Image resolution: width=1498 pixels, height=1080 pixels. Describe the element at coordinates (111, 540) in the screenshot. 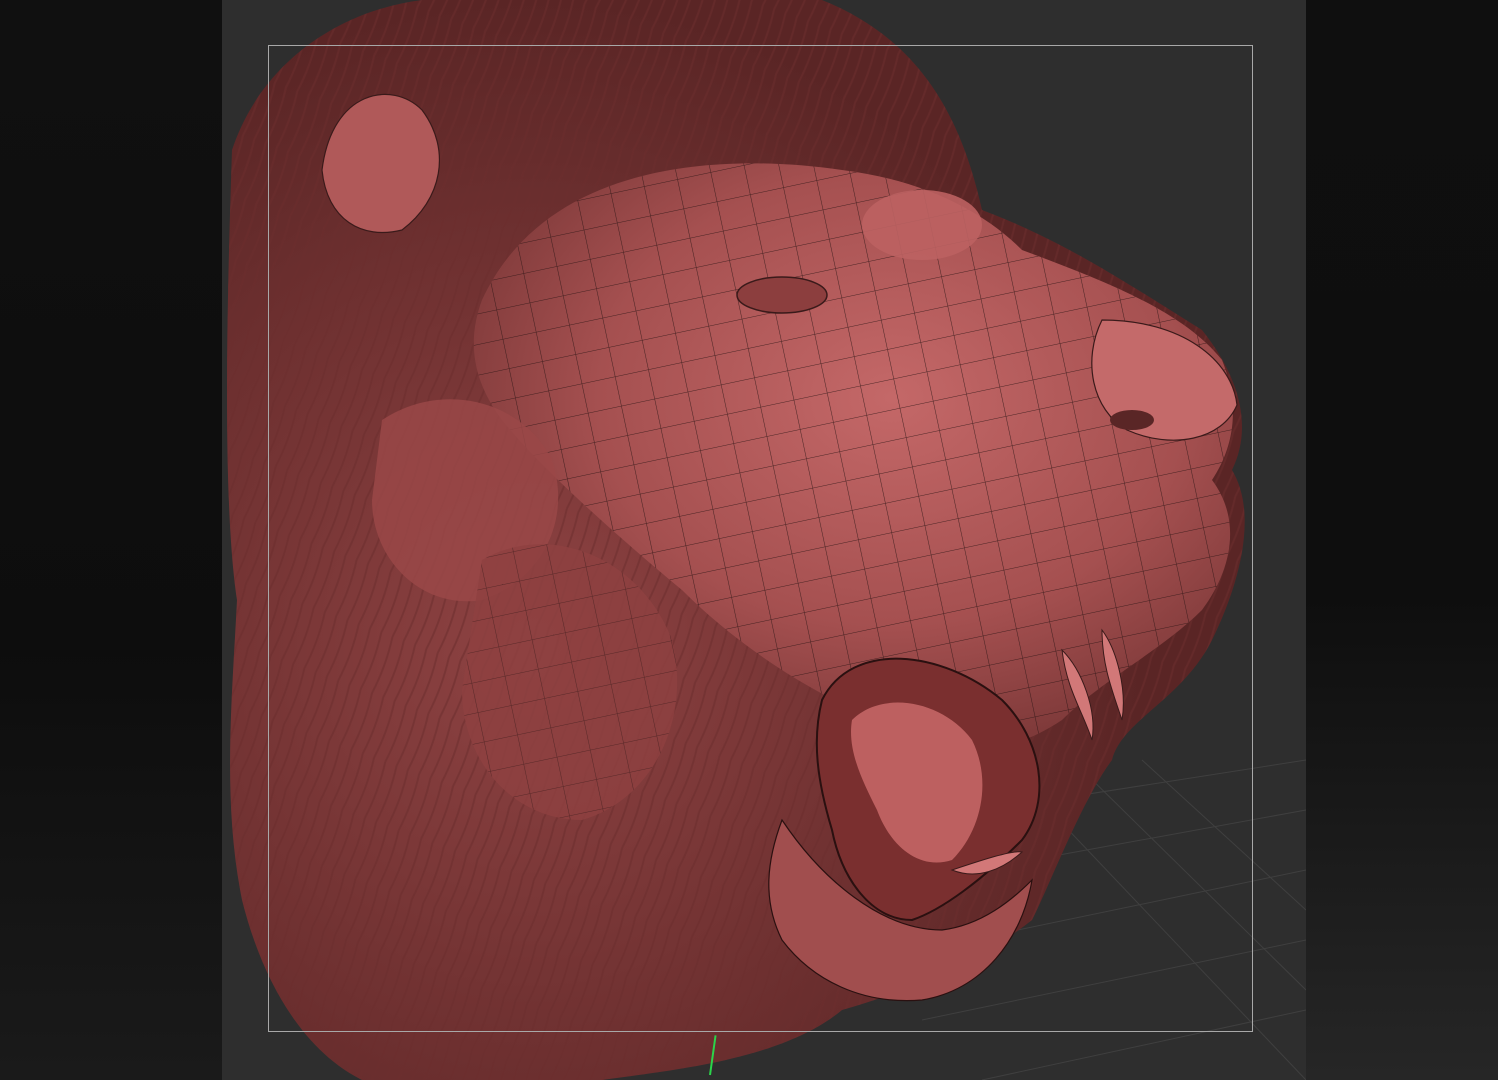

I see `left-panel` at that location.